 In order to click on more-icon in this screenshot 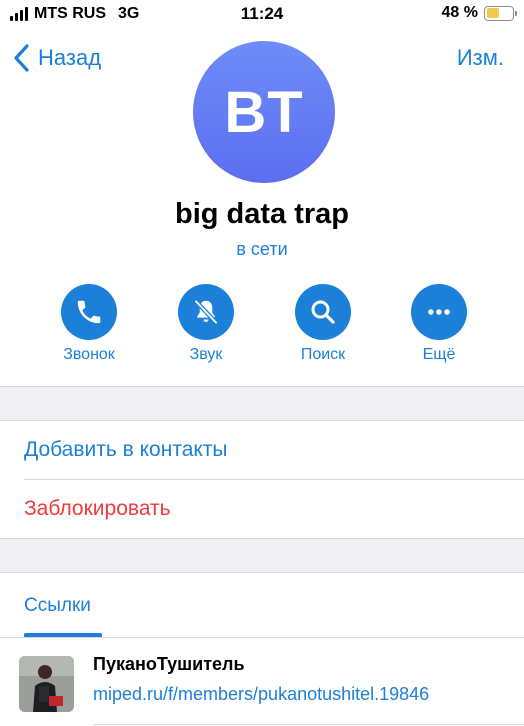, I will do `click(439, 312)`.